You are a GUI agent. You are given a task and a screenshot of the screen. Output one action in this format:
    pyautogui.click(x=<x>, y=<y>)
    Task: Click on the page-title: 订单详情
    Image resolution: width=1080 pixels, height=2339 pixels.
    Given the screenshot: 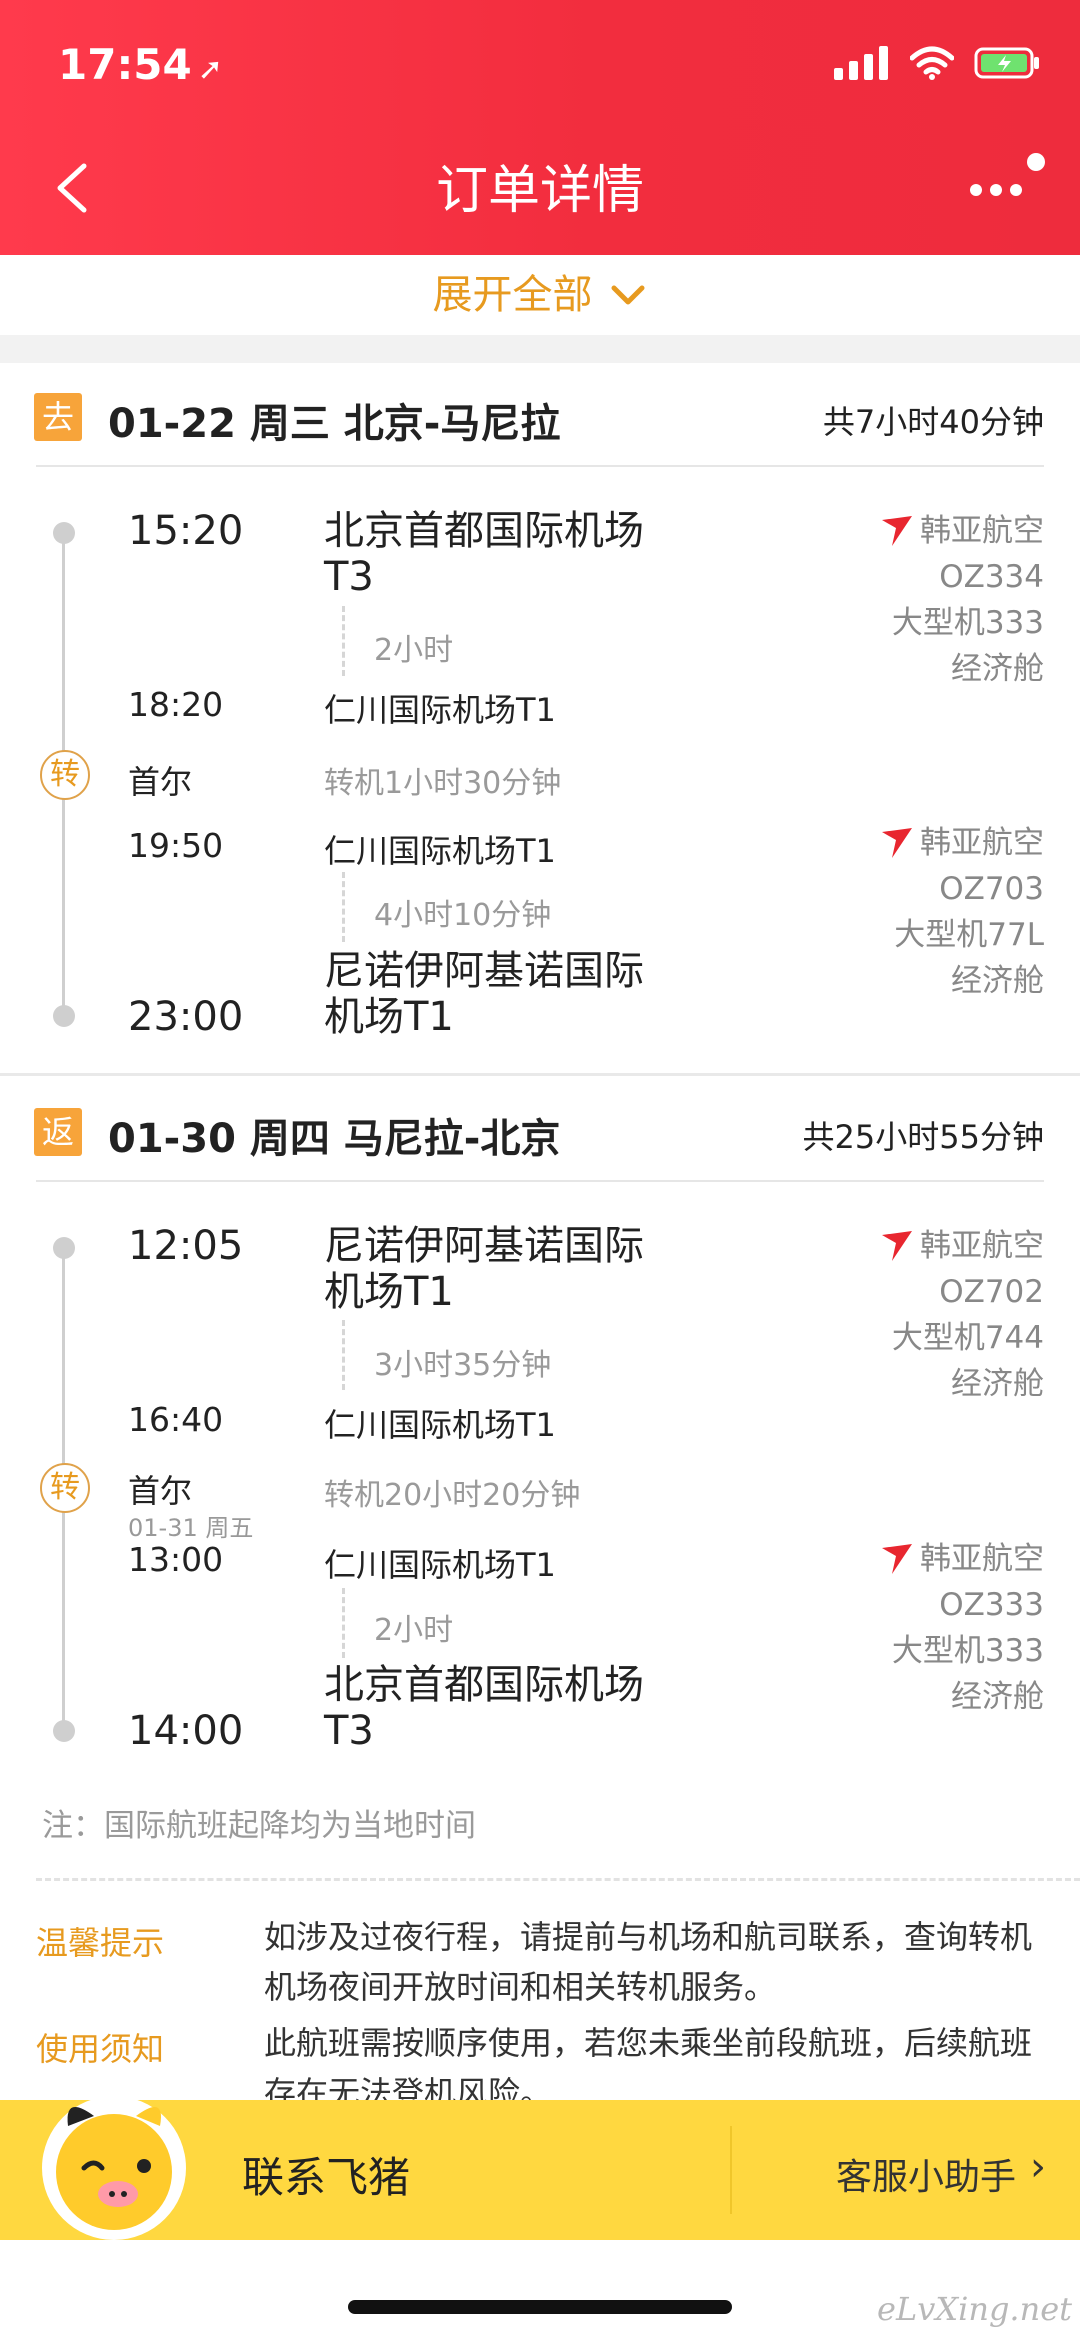 What is the action you would take?
    pyautogui.click(x=539, y=191)
    